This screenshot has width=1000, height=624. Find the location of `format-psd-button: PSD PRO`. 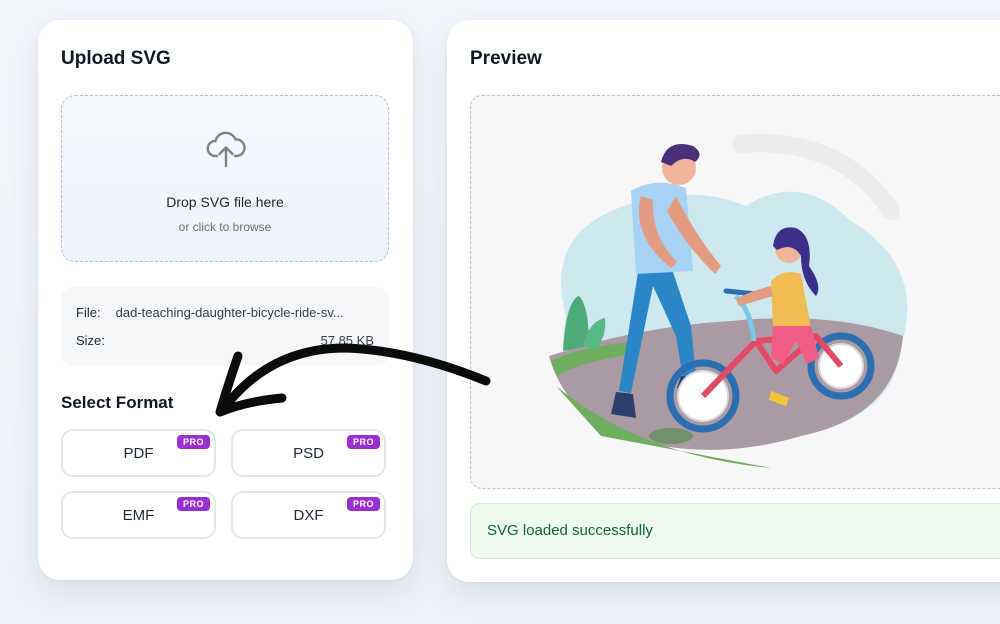

format-psd-button: PSD PRO is located at coordinates (308, 453).